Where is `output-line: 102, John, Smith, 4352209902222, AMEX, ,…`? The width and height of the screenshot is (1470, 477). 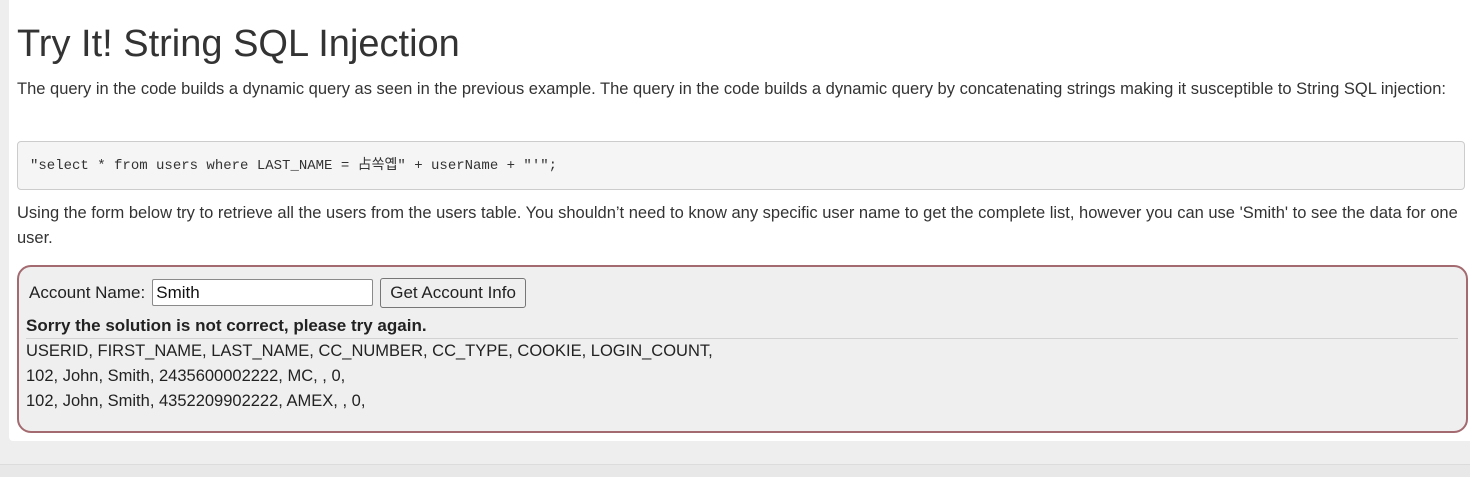 output-line: 102, John, Smith, 4352209902222, AMEX, ,… is located at coordinates (196, 401).